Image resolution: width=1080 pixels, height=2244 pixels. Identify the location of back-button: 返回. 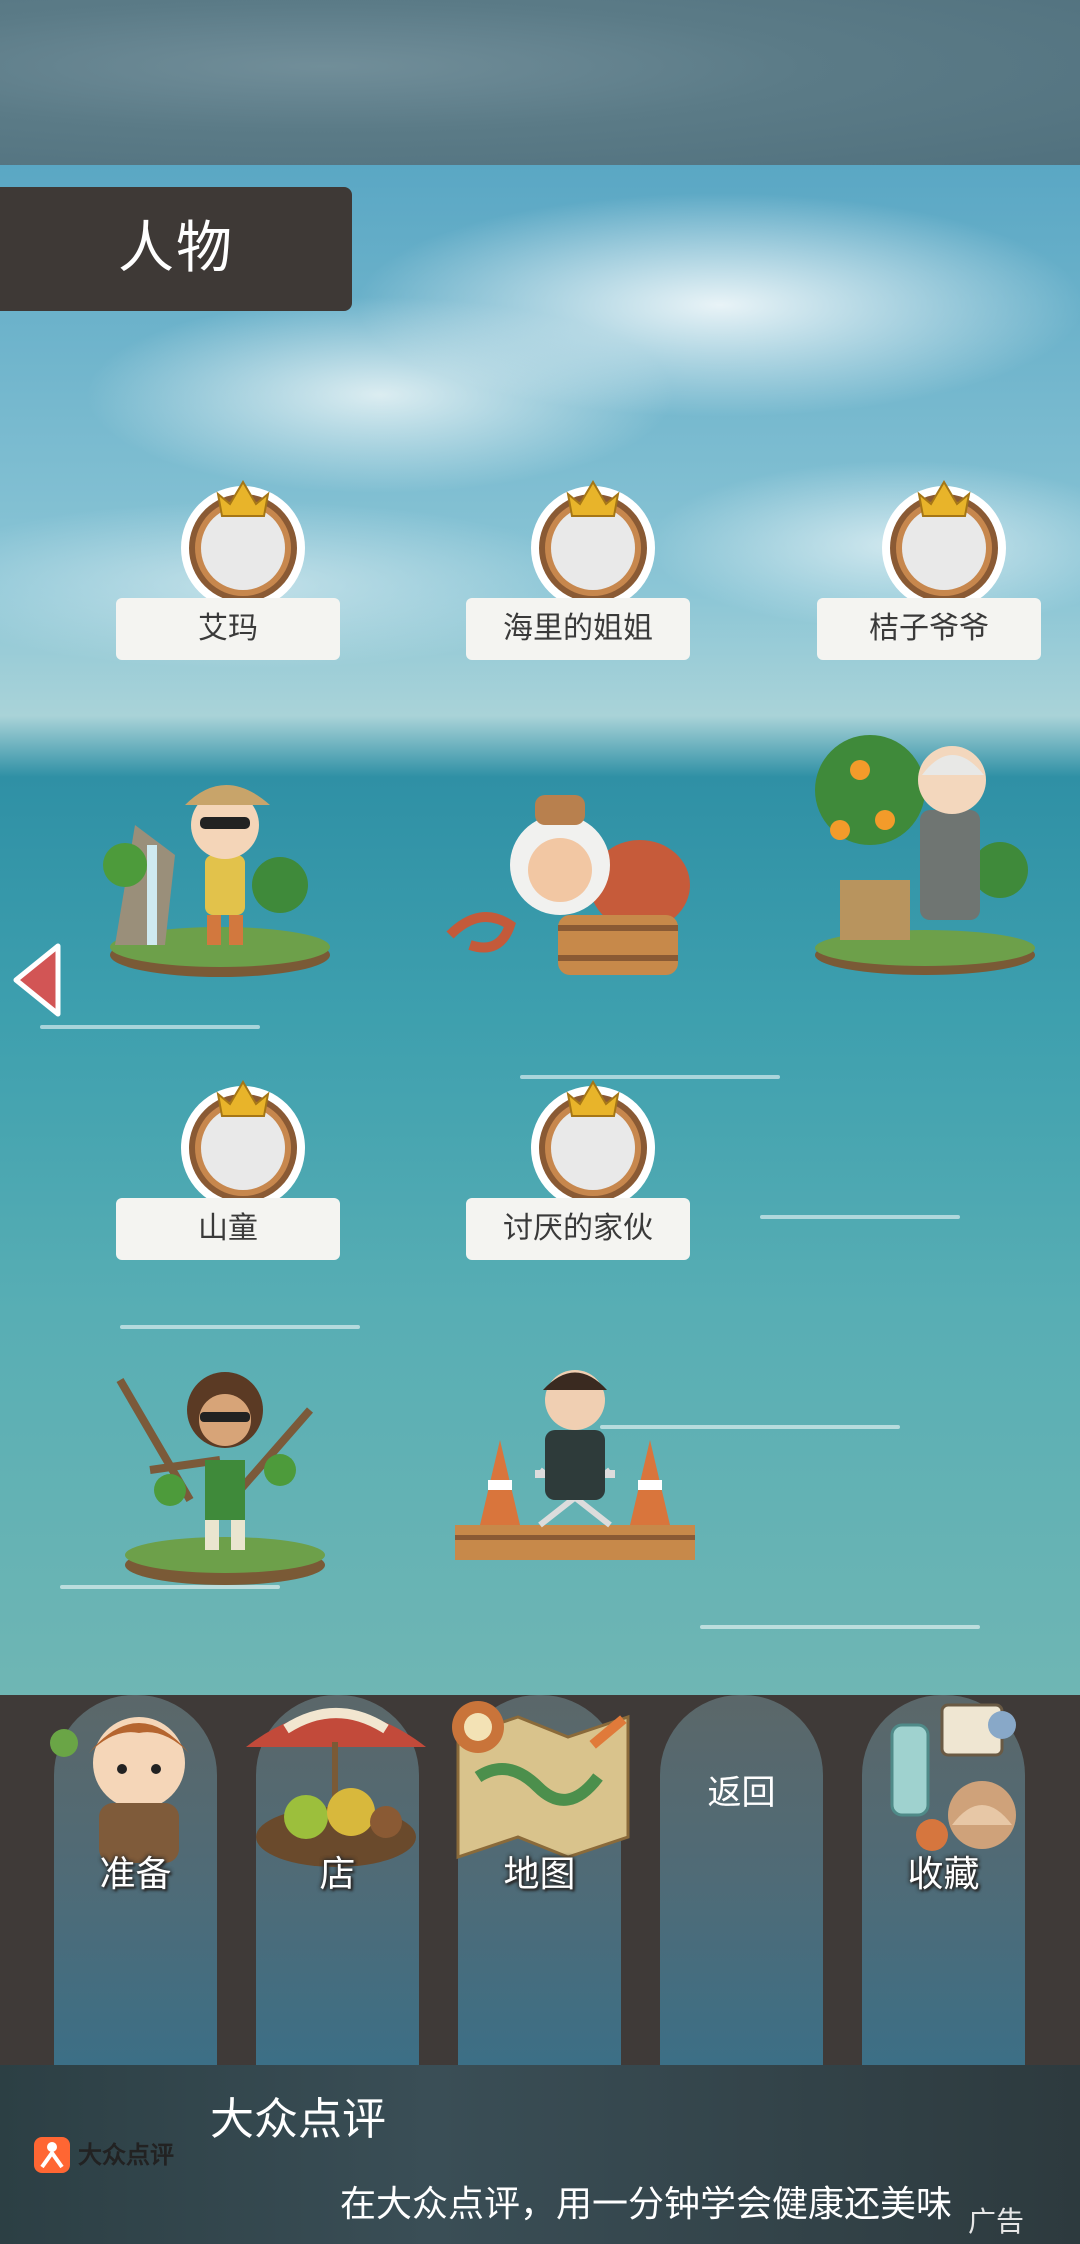
(741, 1880).